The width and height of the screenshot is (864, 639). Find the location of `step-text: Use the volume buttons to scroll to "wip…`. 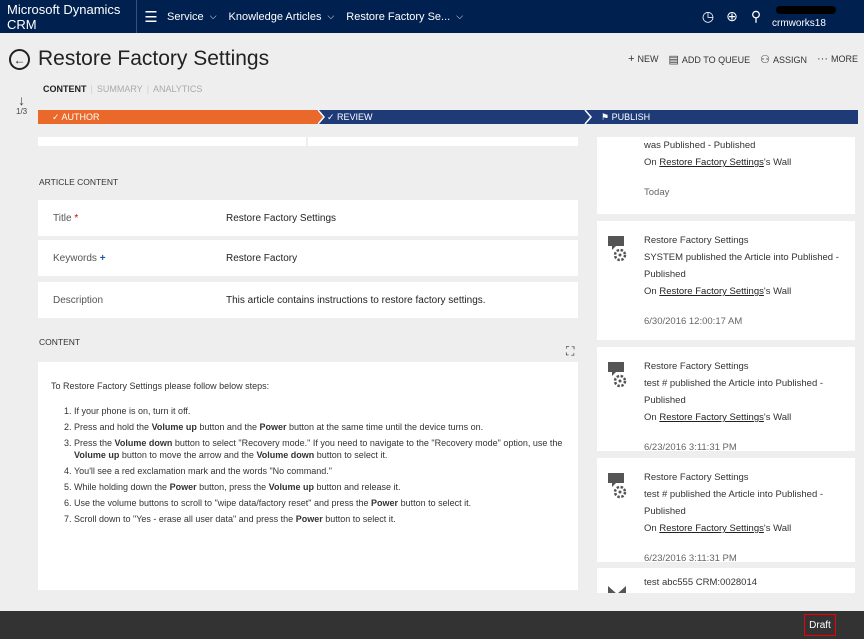

step-text: Use the volume buttons to scroll to "wip… is located at coordinates (223, 503).